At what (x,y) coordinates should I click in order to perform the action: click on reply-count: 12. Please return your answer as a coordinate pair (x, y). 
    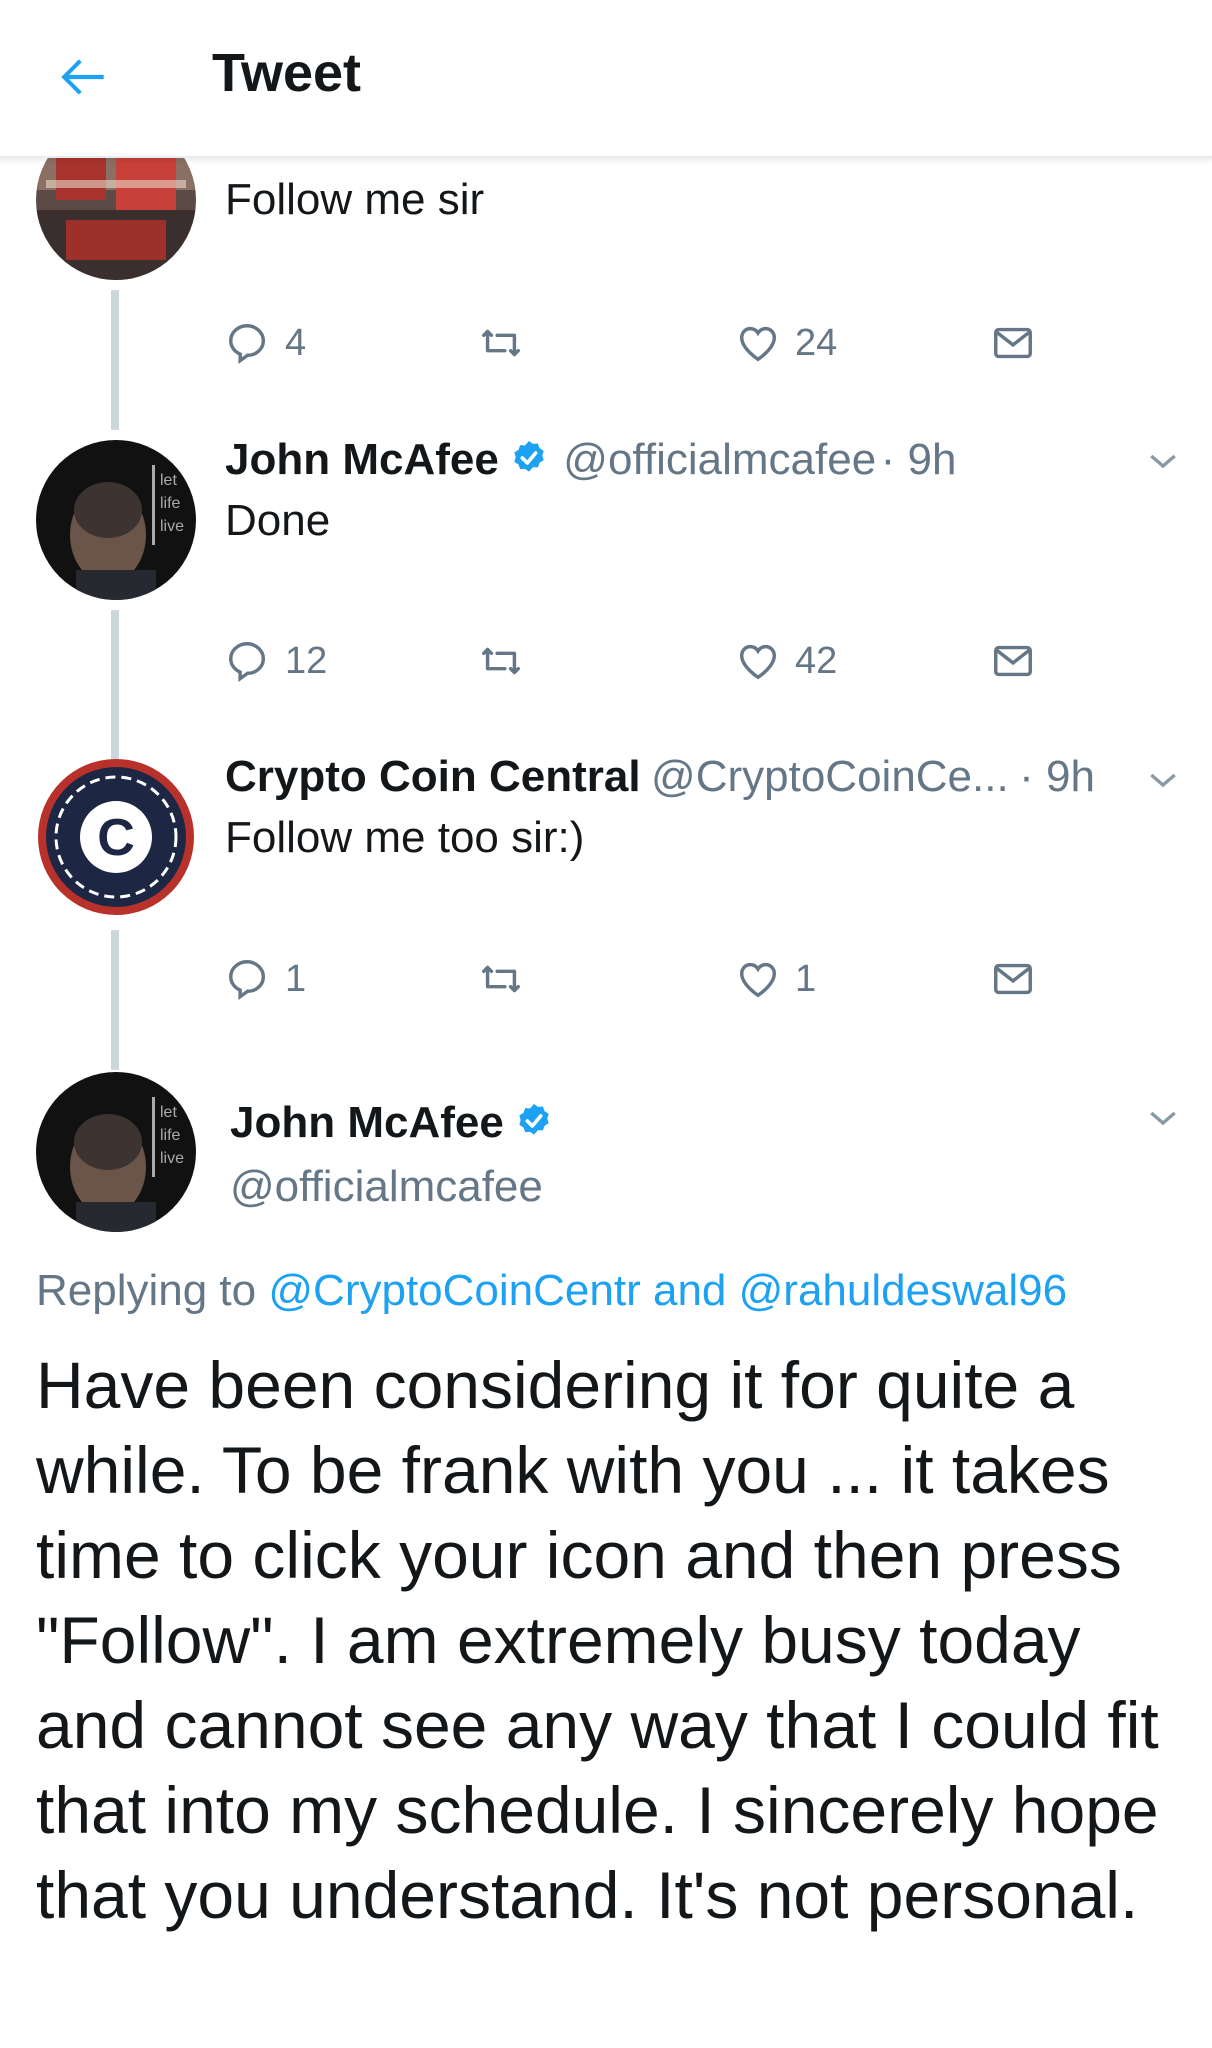
    Looking at the image, I should click on (306, 660).